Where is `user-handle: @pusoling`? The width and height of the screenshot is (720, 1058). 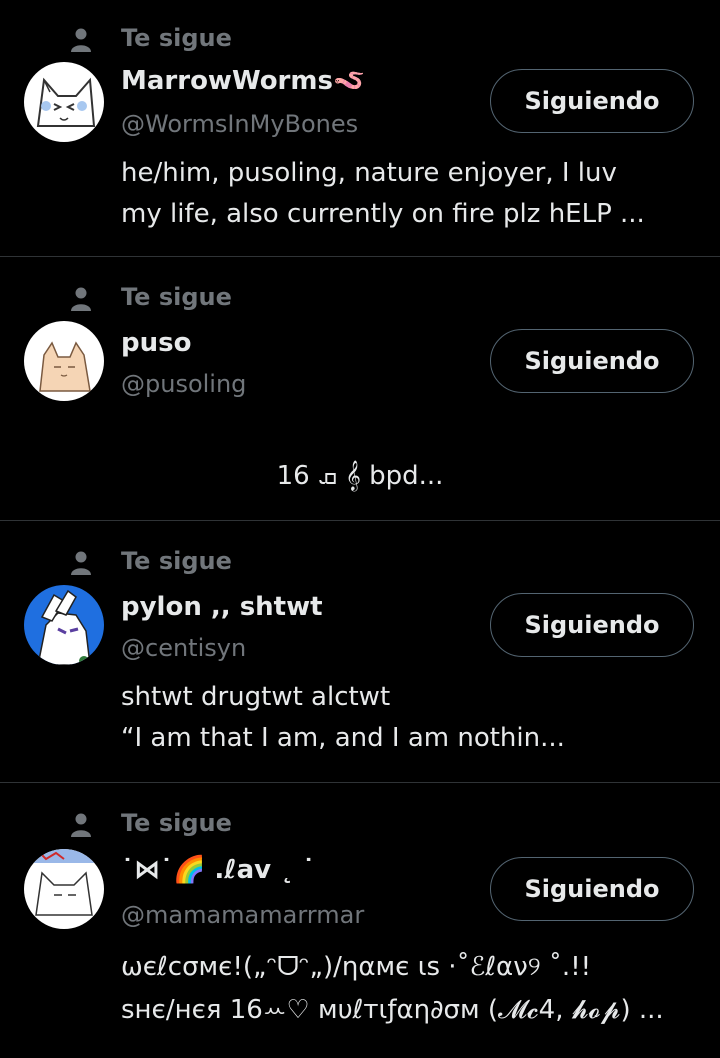
user-handle: @pusoling is located at coordinates (183, 384).